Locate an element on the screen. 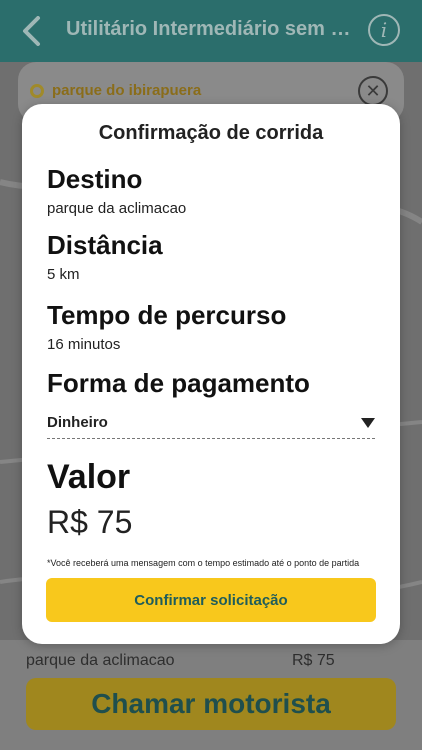 This screenshot has width=422, height=750. dialog-title: Confirmação de corrida is located at coordinates (211, 133).